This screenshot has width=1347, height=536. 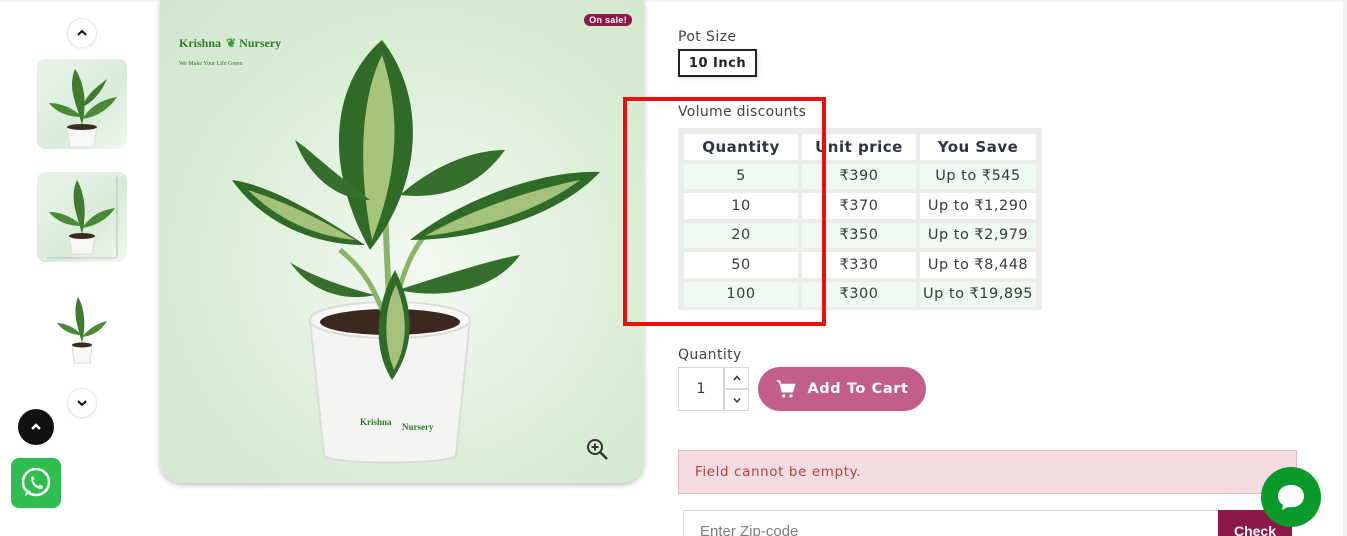 I want to click on logo-brand-left: Krishna, so click(x=200, y=43).